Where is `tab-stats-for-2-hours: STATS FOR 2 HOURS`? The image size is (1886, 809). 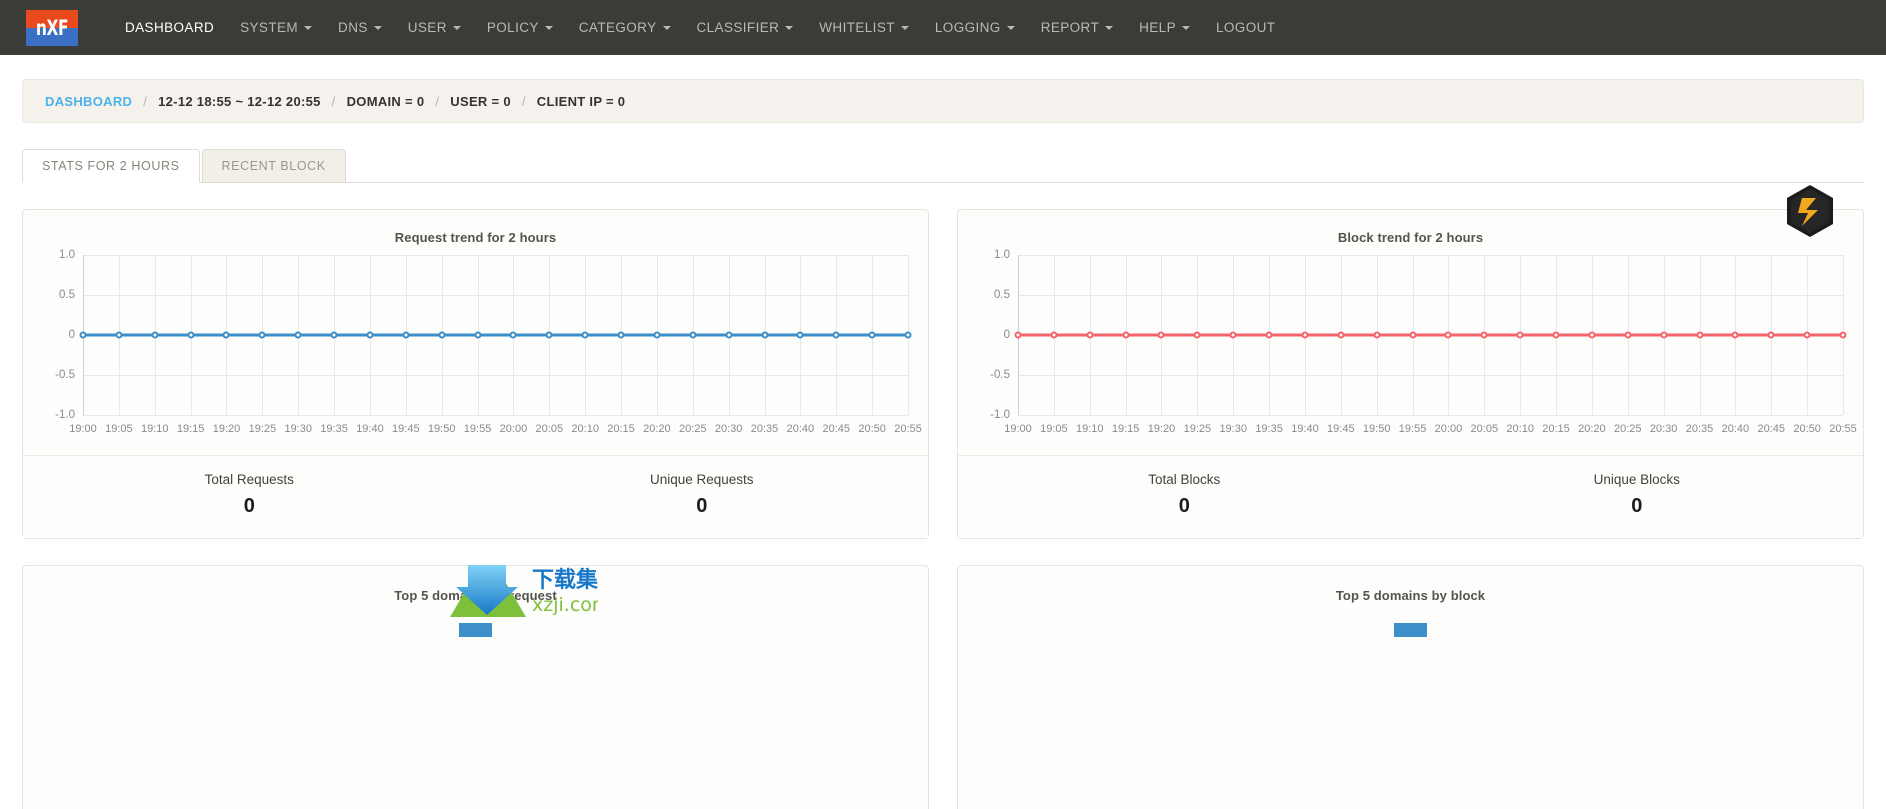 tab-stats-for-2-hours: STATS FOR 2 HOURS is located at coordinates (111, 166).